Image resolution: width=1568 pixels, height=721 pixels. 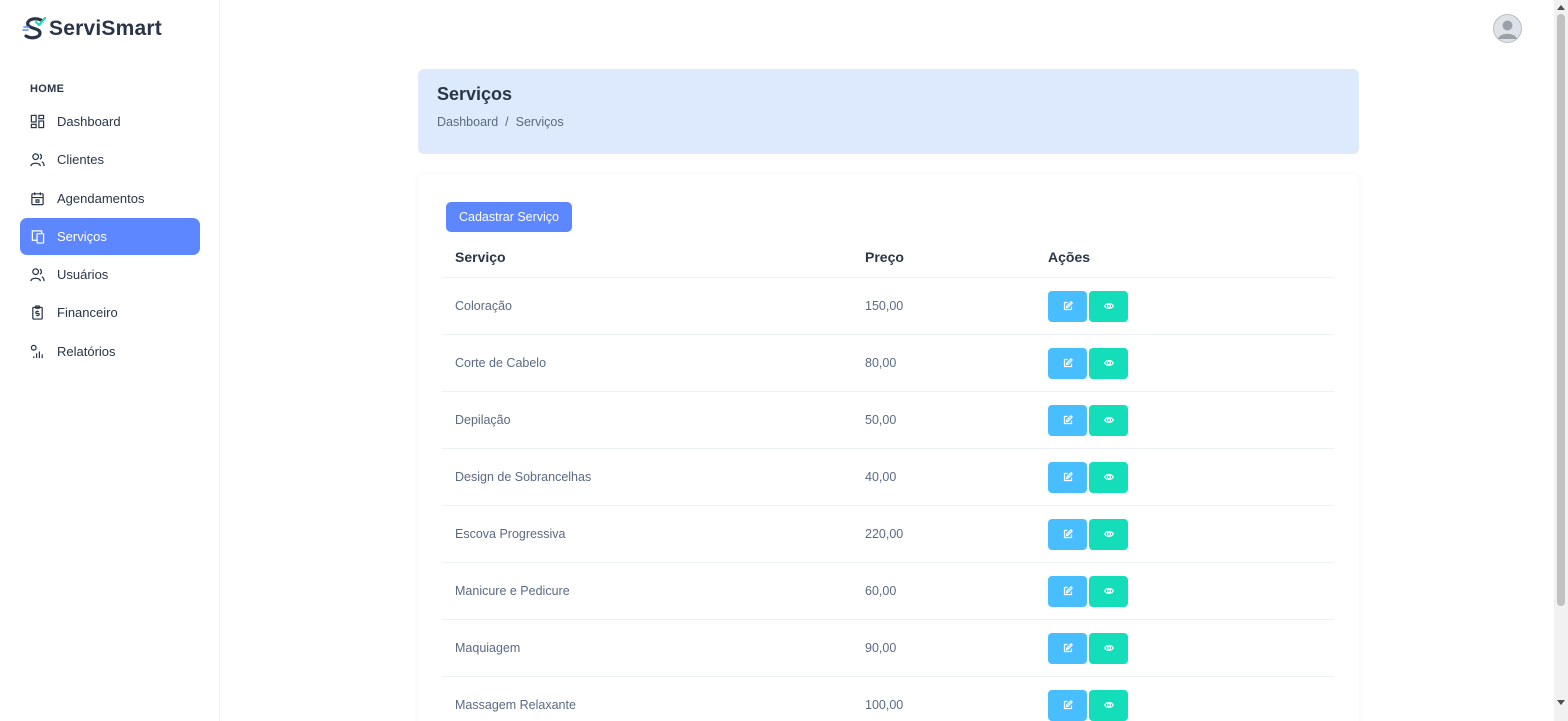 I want to click on service-price: 40,00, so click(x=881, y=477).